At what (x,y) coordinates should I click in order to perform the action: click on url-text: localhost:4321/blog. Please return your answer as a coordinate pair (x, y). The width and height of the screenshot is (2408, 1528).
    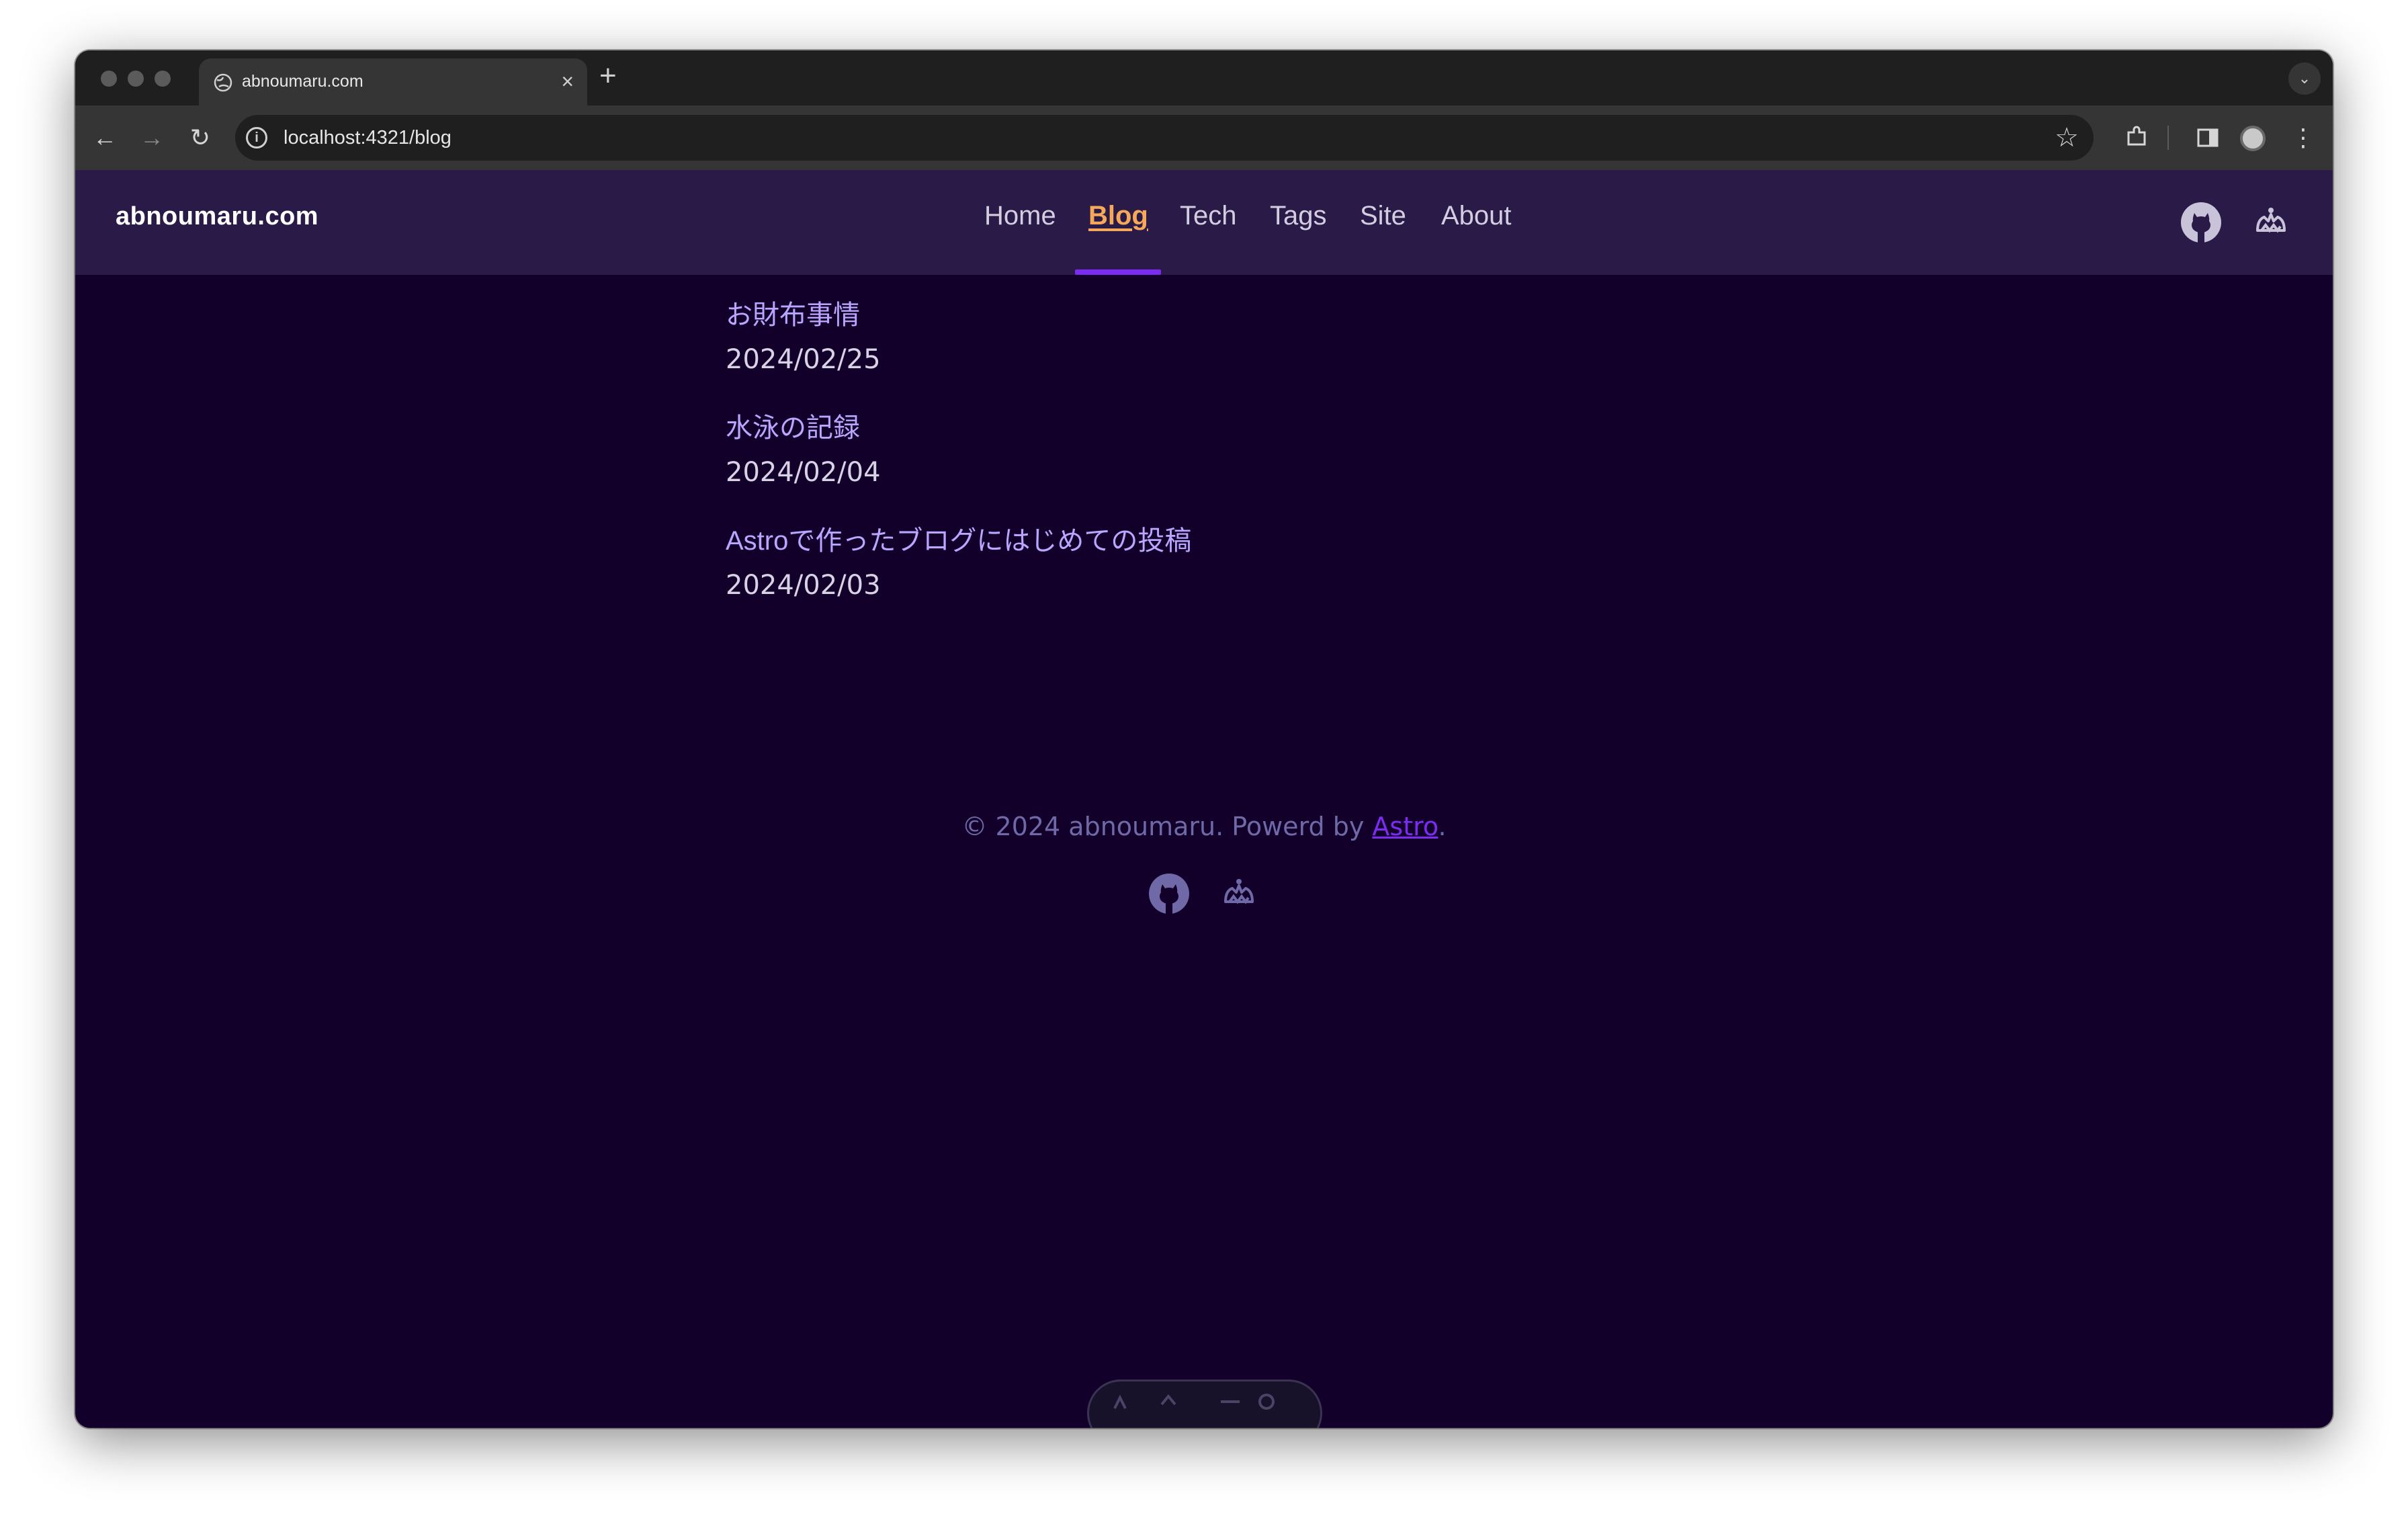
    Looking at the image, I should click on (368, 138).